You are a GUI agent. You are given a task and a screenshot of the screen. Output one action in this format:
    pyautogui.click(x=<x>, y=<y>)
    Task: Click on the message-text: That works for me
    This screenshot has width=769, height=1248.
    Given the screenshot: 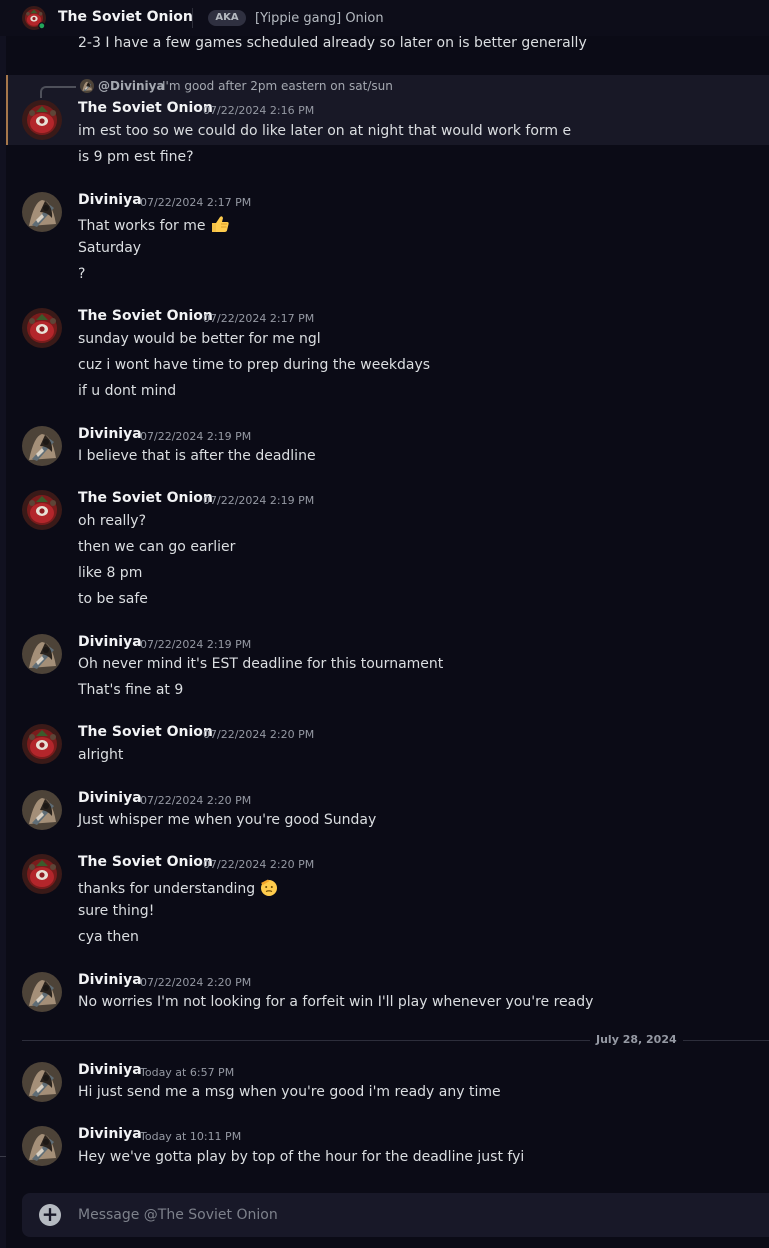 What is the action you would take?
    pyautogui.click(x=142, y=226)
    